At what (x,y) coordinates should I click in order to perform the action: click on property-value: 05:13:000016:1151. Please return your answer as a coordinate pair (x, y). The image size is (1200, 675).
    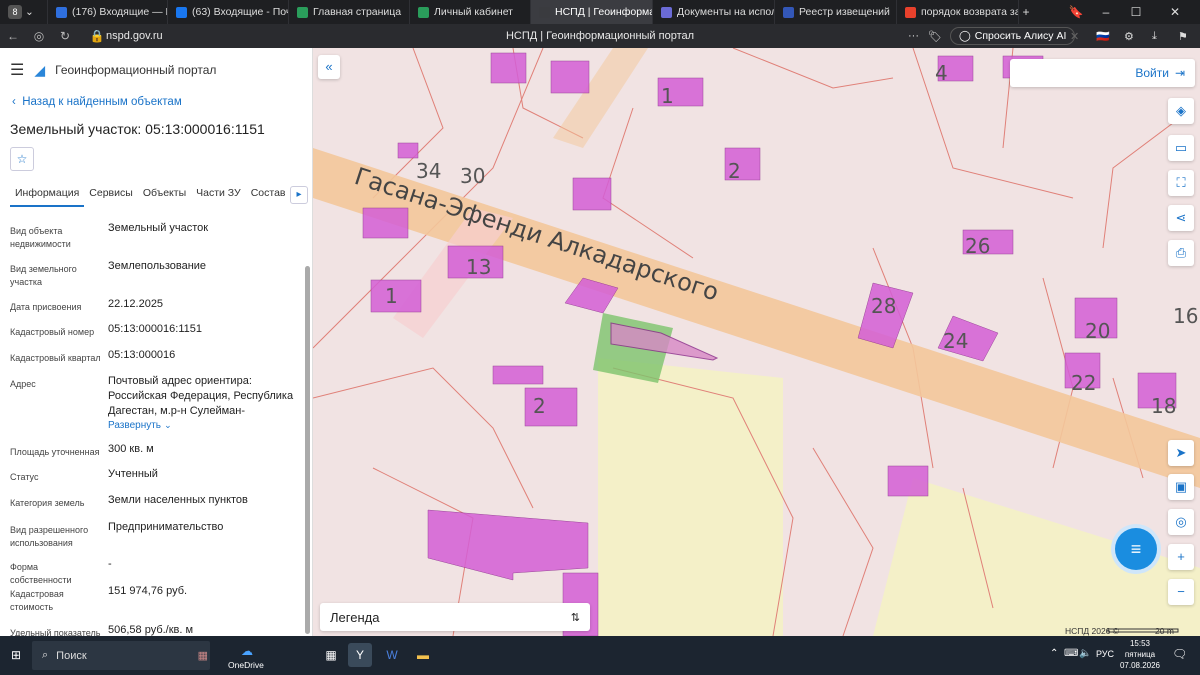
    Looking at the image, I should click on (155, 329).